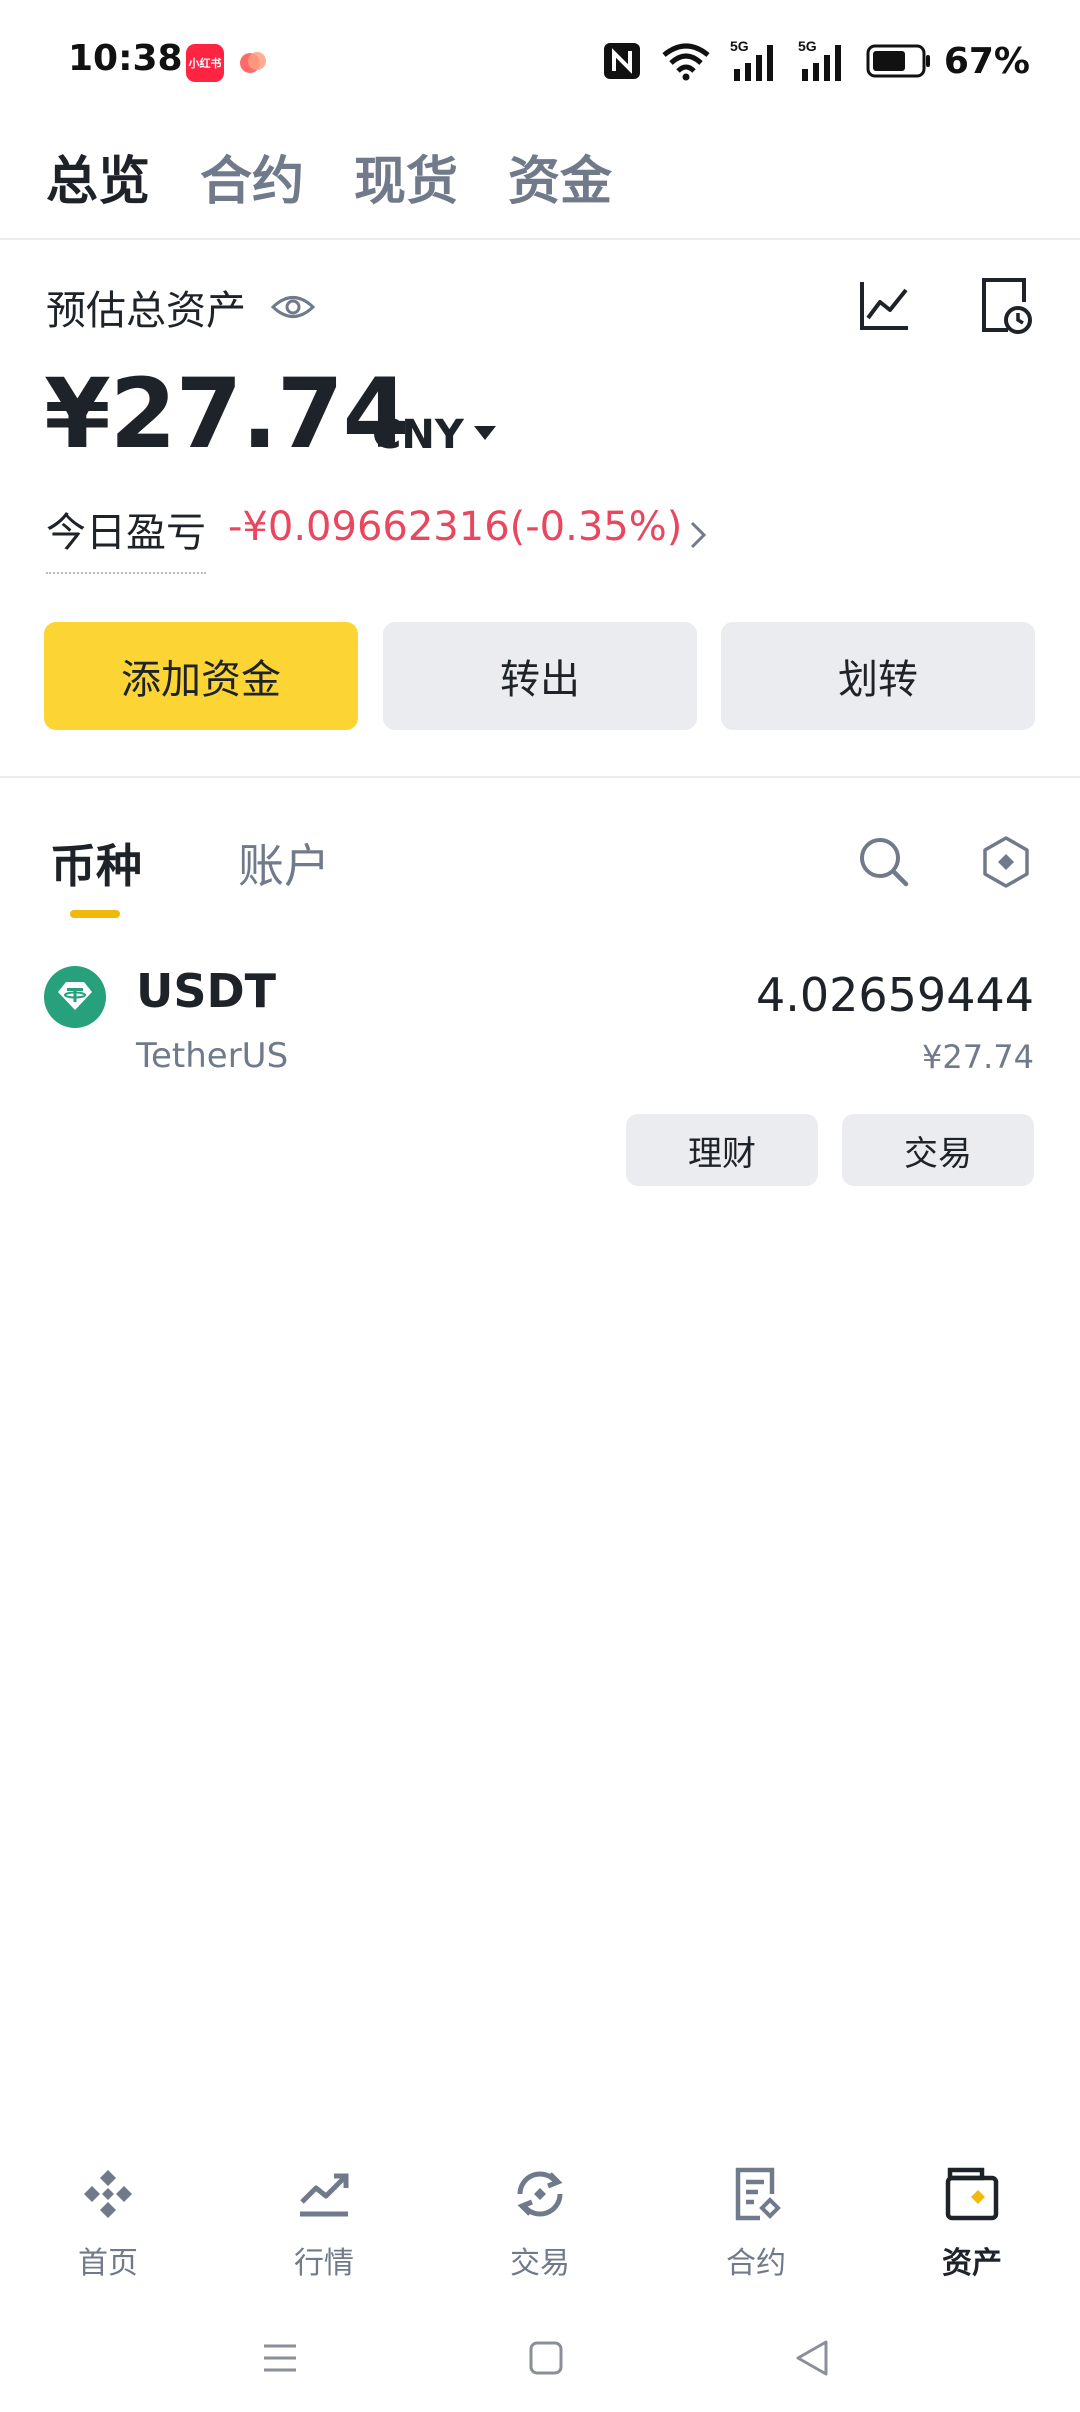 This screenshot has width=1080, height=2412. I want to click on futures-icon, so click(758, 2194).